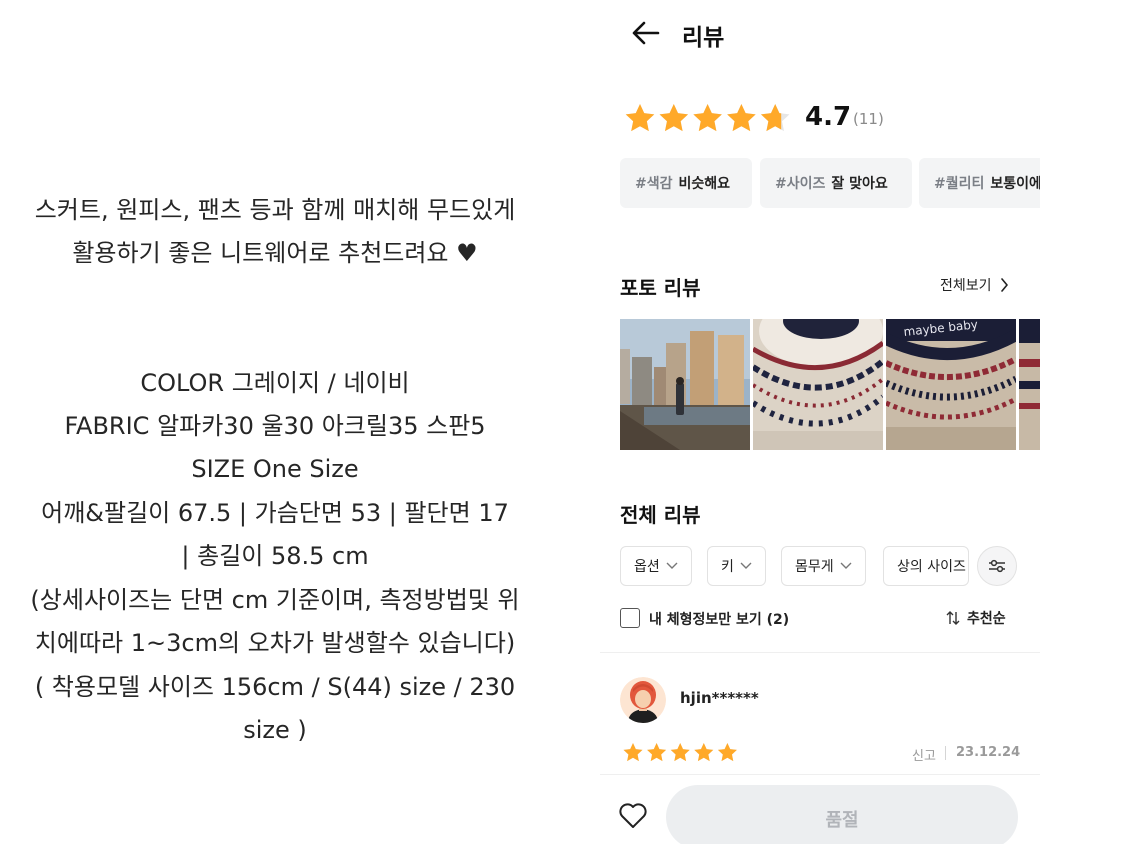  Describe the element at coordinates (800, 184) in the screenshot. I see `tag-key: #사이즈` at that location.